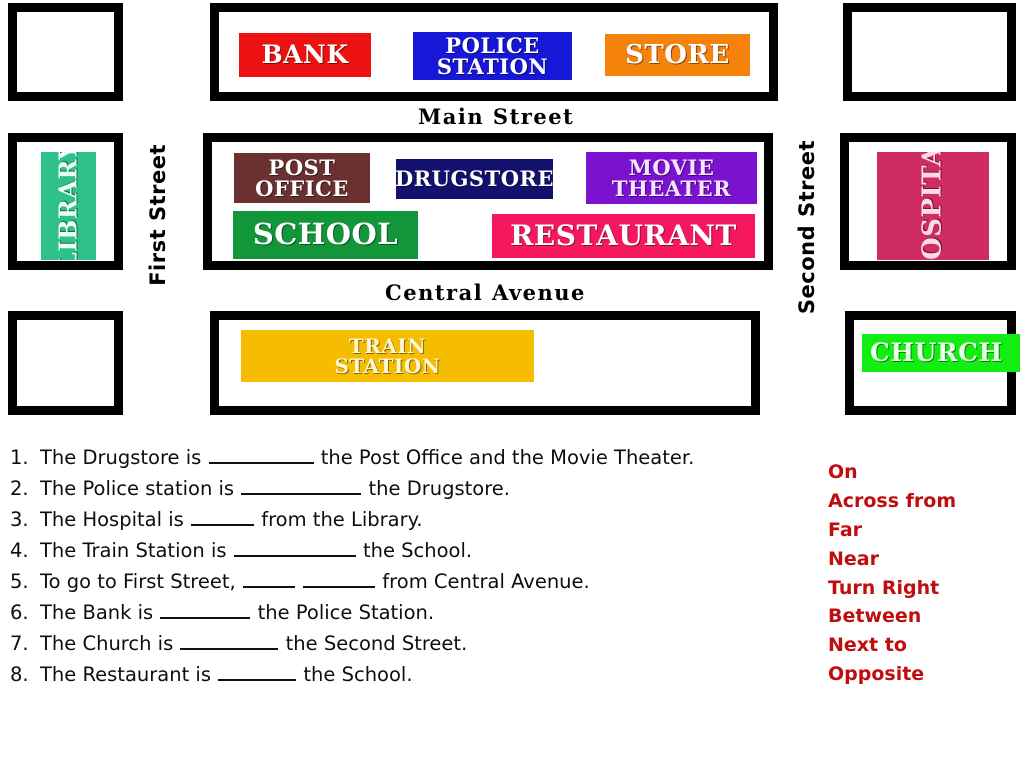 This screenshot has width=1024, height=768. I want to click on building-store: STORE, so click(677, 55).